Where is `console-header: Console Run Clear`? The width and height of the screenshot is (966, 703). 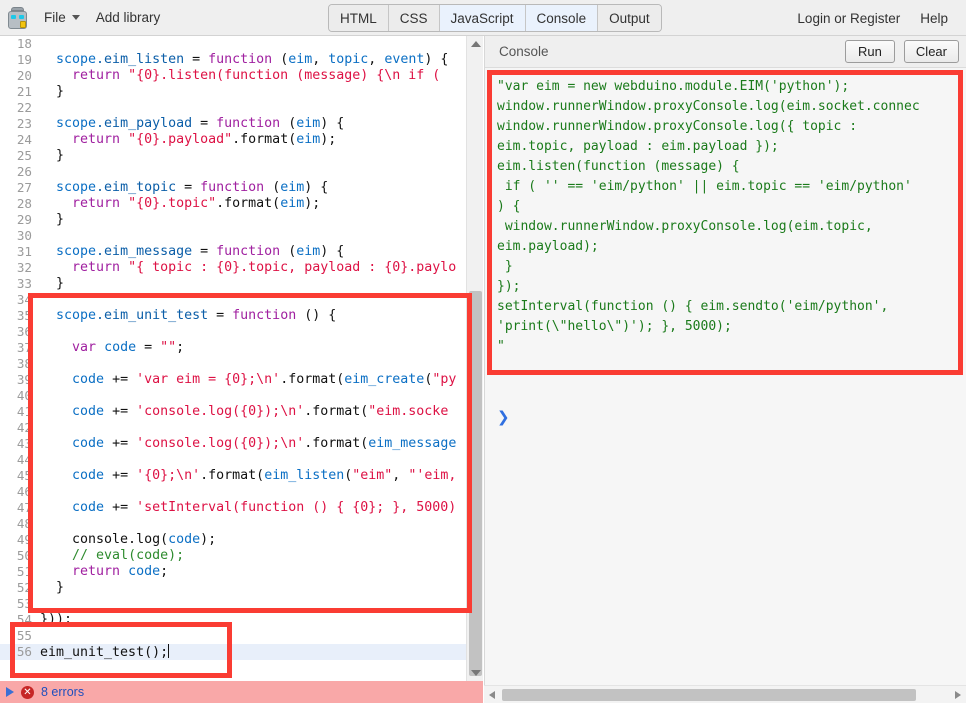
console-header: Console Run Clear is located at coordinates (725, 52).